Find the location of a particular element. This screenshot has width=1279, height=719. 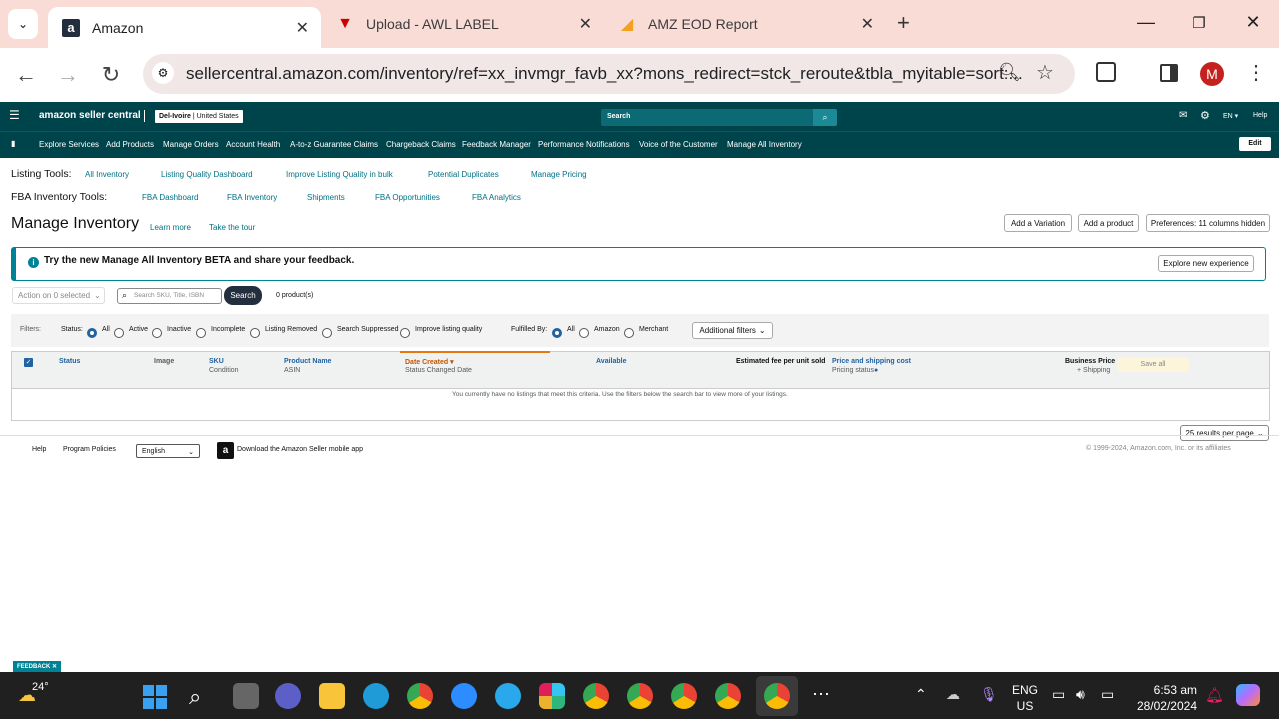

chrome-profile-2-icon is located at coordinates (640, 696).